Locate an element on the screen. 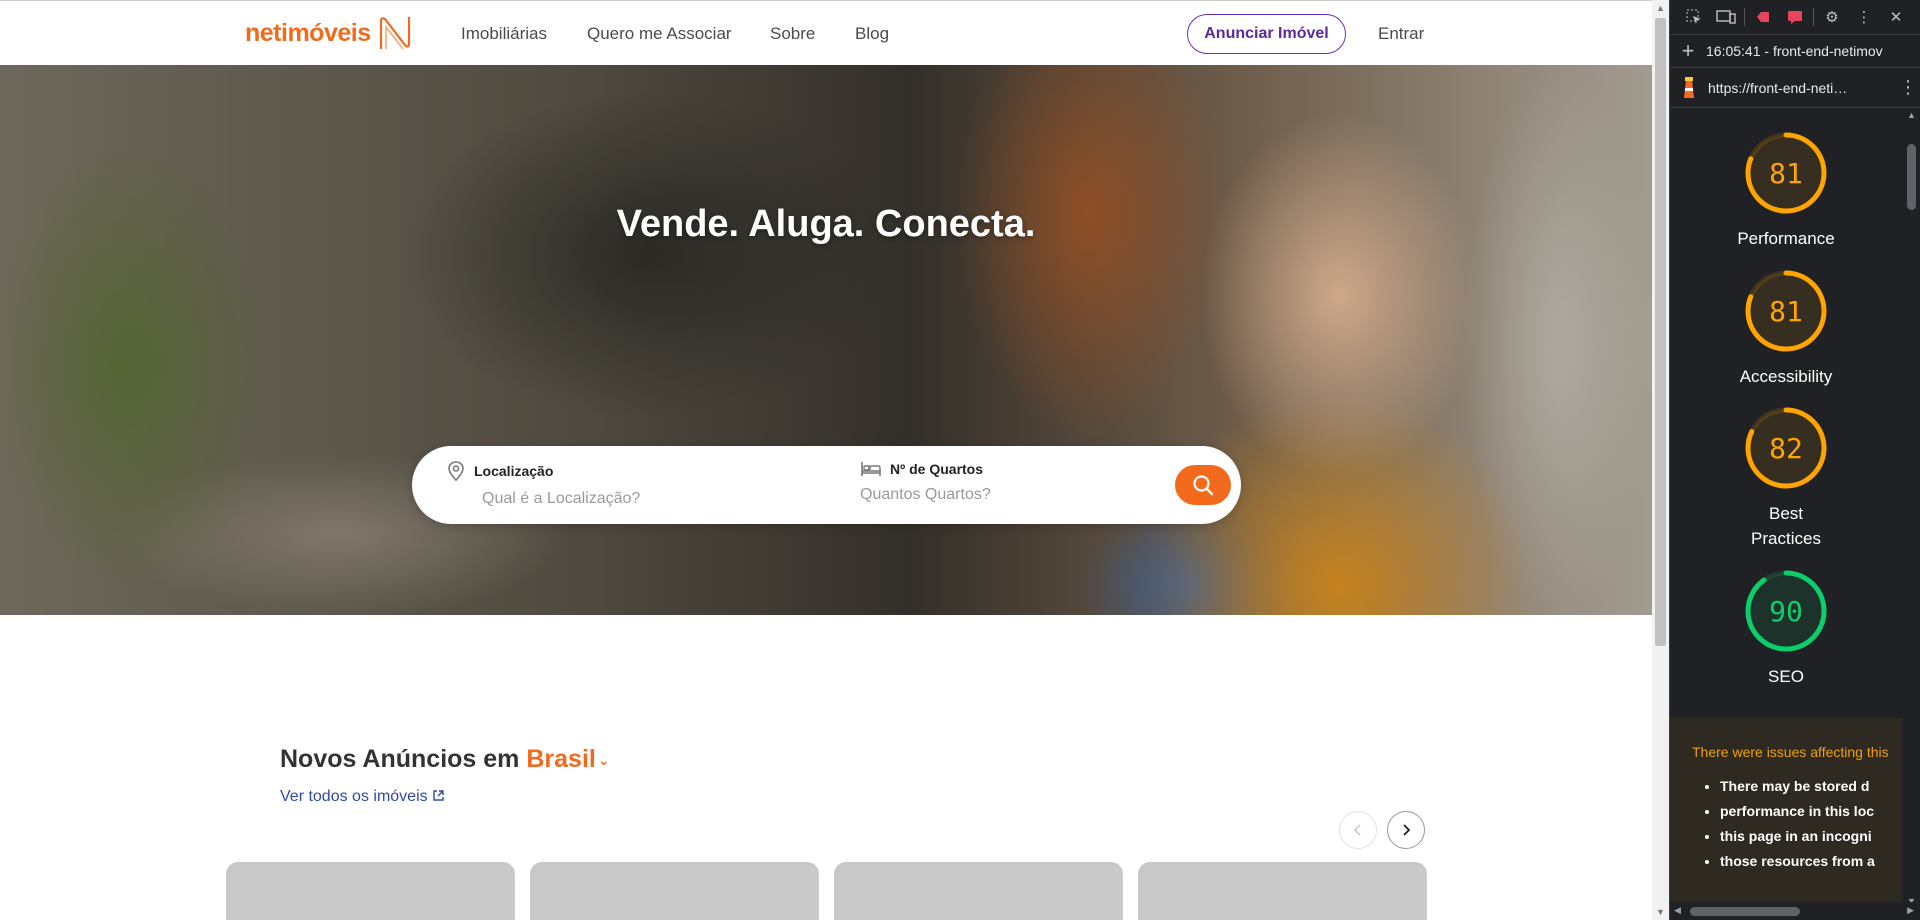 This screenshot has height=920, width=1920. nav-link-quero-me-associar: Quero me Associar is located at coordinates (659, 34).